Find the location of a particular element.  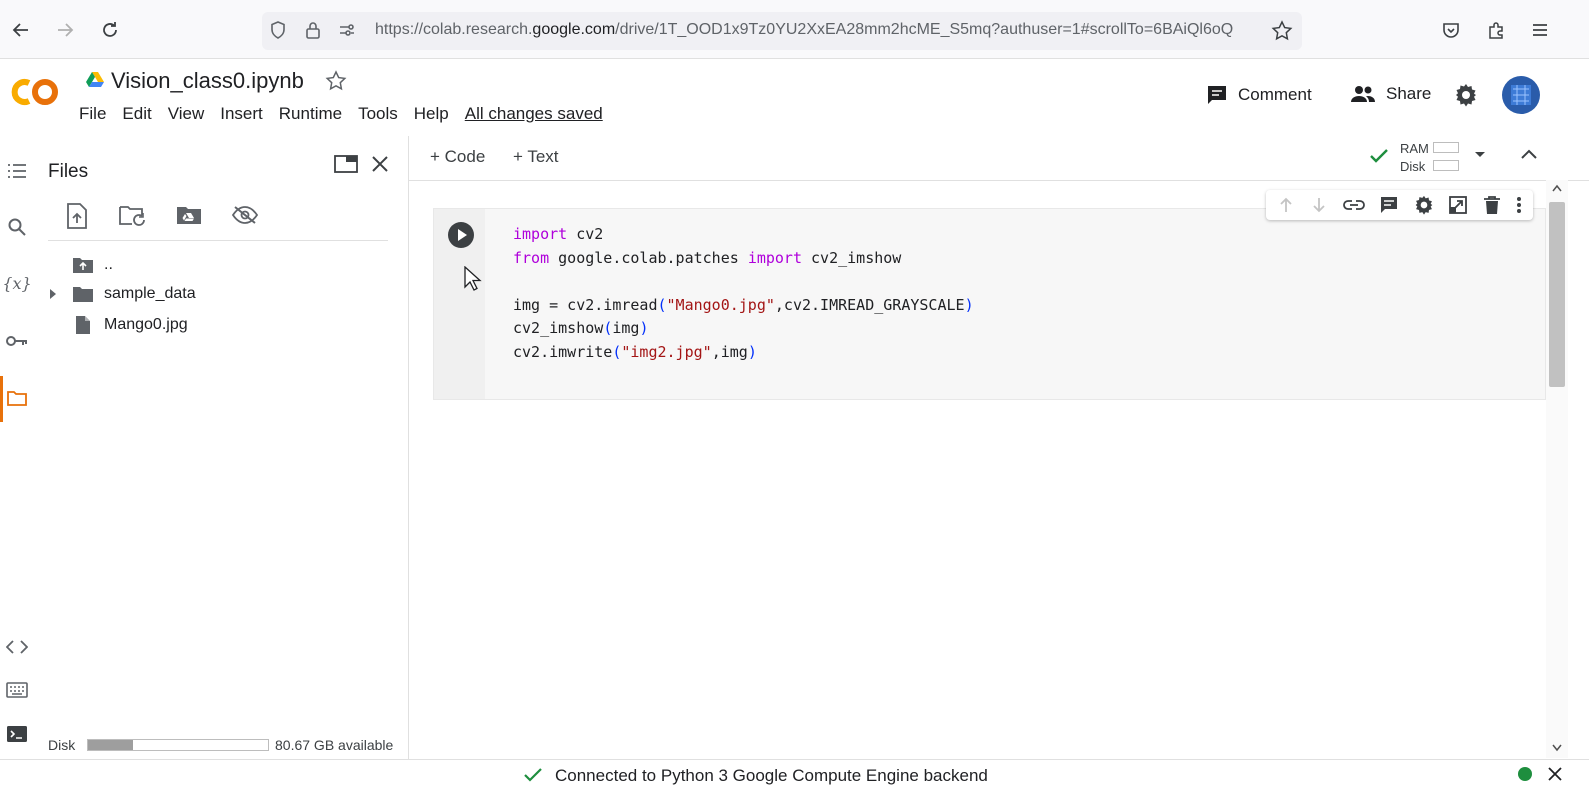

pocket-icon is located at coordinates (1451, 30).